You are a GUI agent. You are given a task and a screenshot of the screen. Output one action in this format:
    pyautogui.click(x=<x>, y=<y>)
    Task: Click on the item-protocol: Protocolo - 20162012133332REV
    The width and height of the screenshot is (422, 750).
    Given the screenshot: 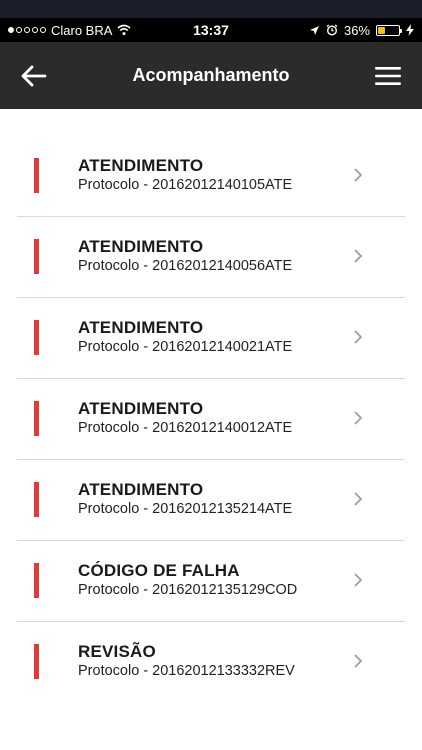 What is the action you would take?
    pyautogui.click(x=186, y=671)
    